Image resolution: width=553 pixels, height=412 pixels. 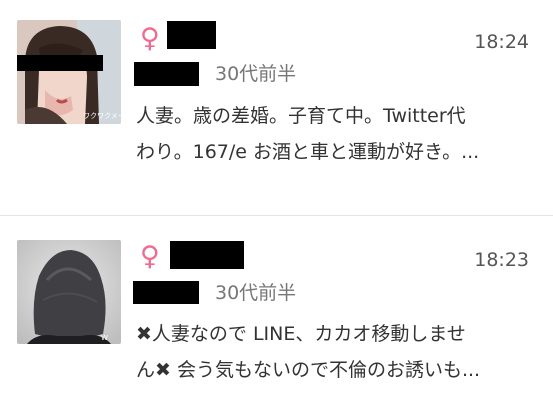 I want to click on avatar-photo: W, so click(x=69, y=292).